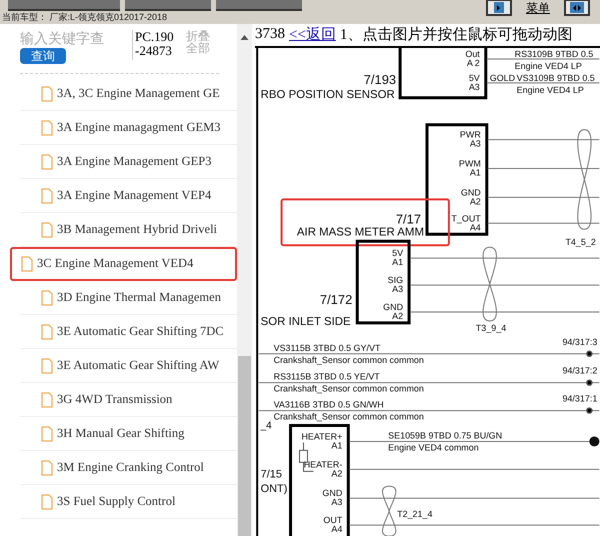 The width and height of the screenshot is (600, 536). Describe the element at coordinates (270, 35) in the screenshot. I see `page-number: 3738` at that location.